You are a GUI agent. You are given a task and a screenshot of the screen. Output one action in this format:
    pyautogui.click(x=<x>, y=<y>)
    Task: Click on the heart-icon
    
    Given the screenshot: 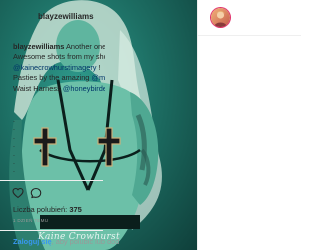 What is the action you would take?
    pyautogui.click(x=18, y=192)
    